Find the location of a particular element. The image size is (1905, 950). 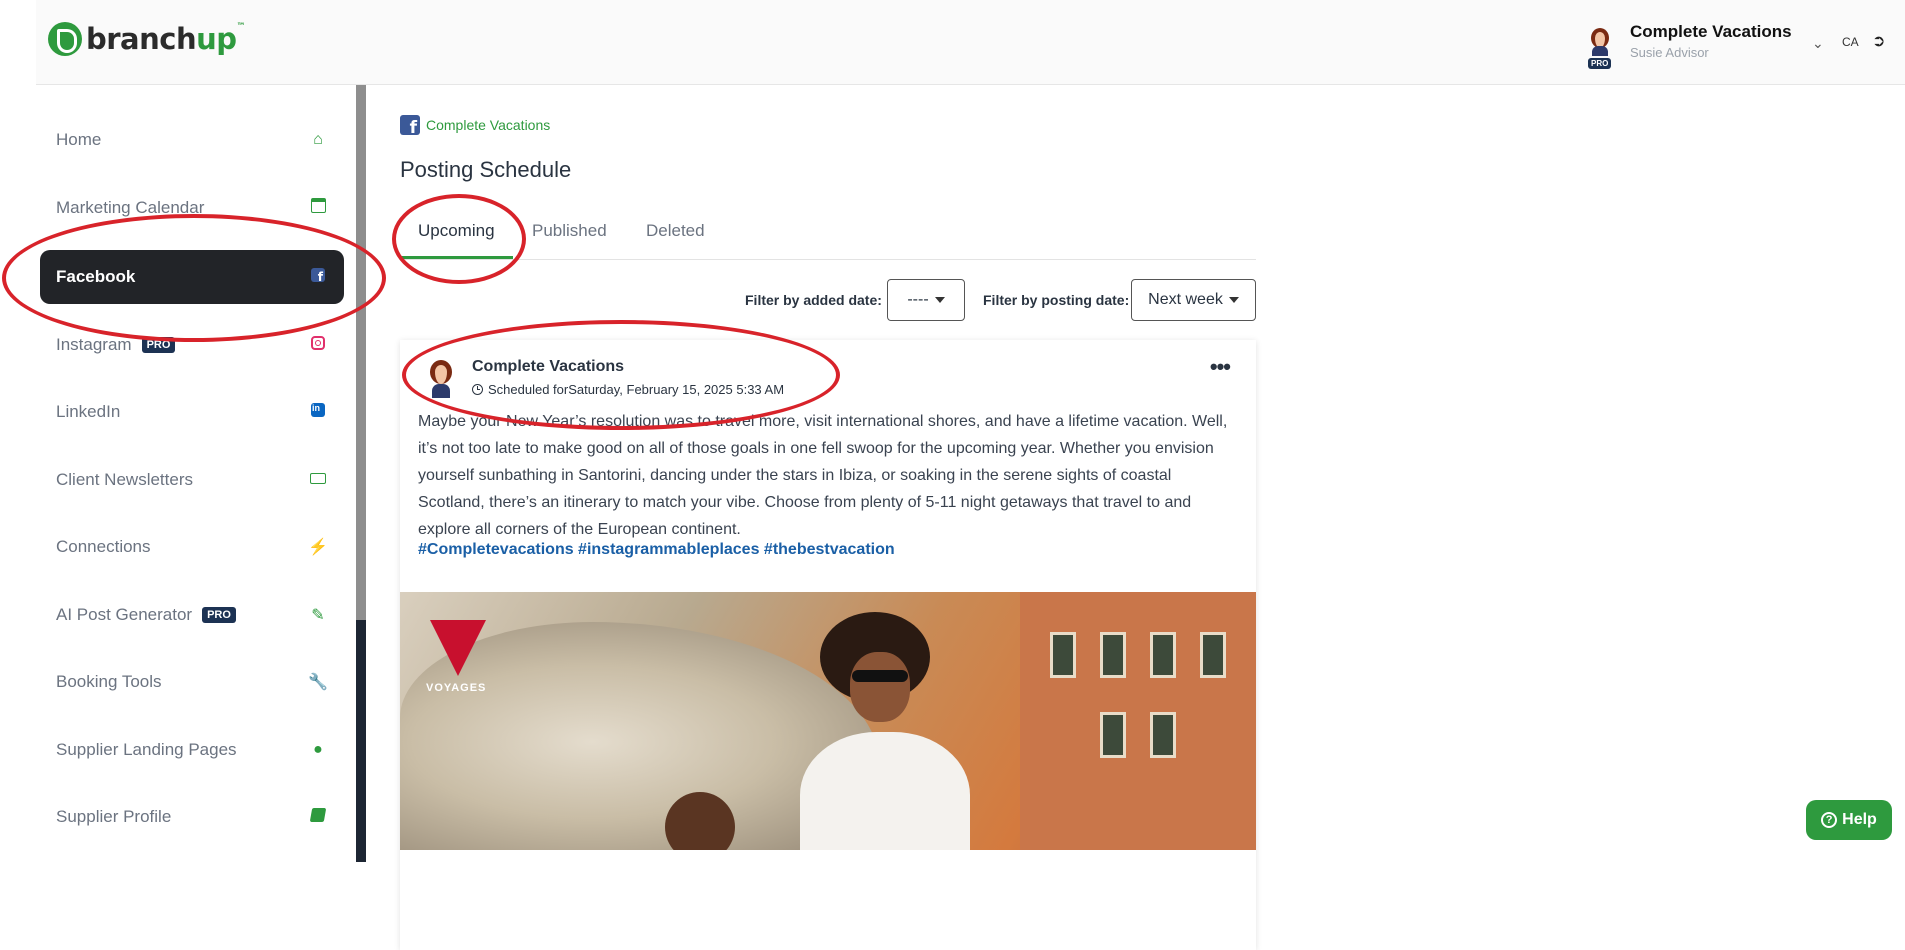

sidebar-item-label: Booking Tools is located at coordinates (109, 681).